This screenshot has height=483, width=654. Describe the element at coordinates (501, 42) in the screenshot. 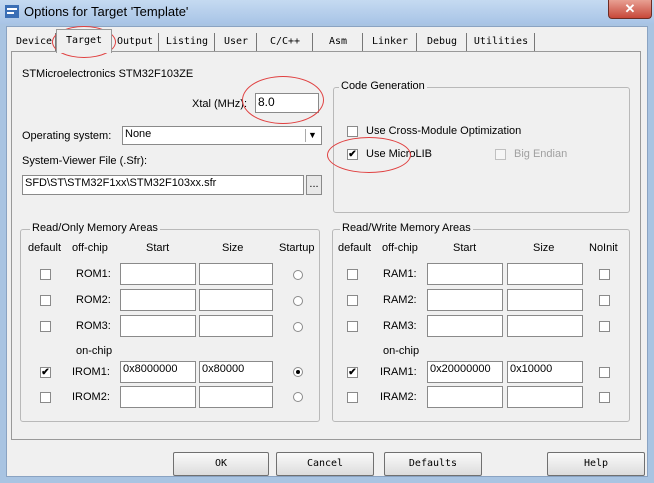

I see `tab-utilities: Utilities` at that location.